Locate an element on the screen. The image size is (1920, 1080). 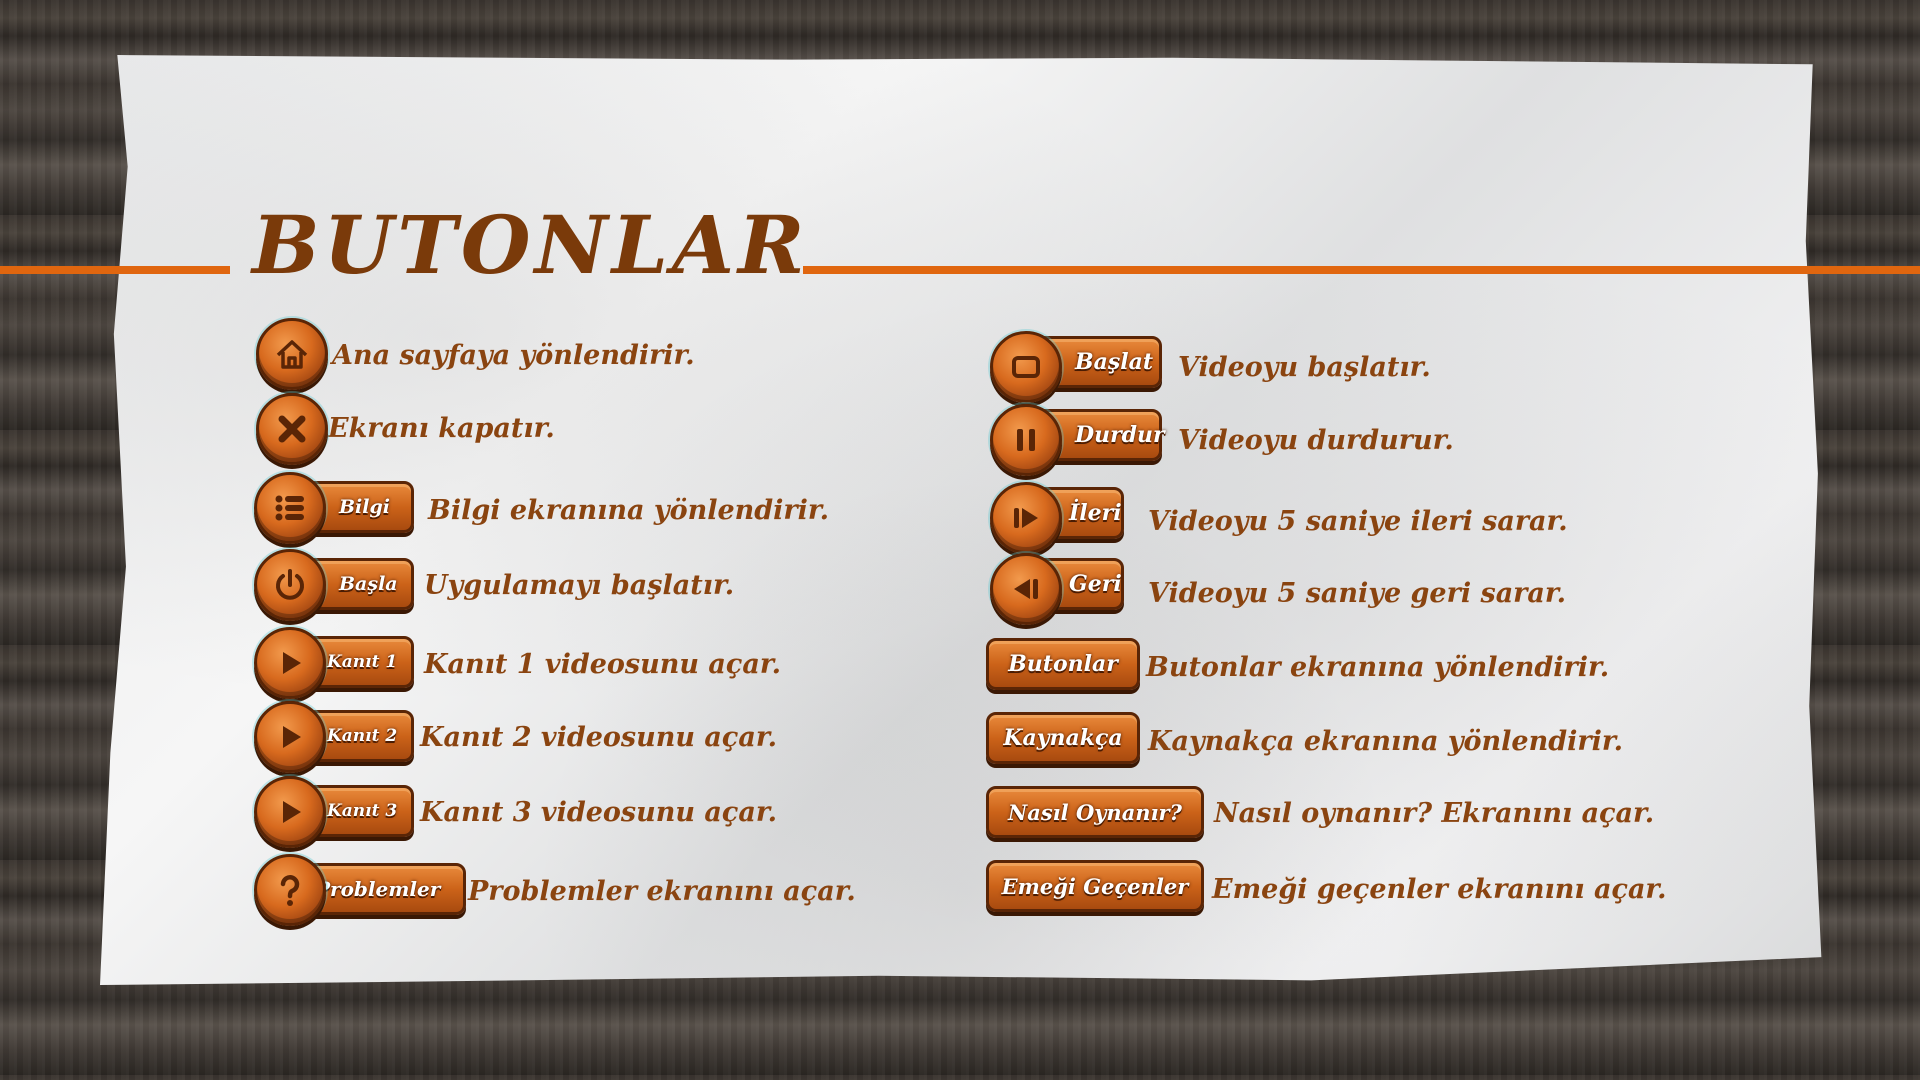
power-icon is located at coordinates (290, 584).